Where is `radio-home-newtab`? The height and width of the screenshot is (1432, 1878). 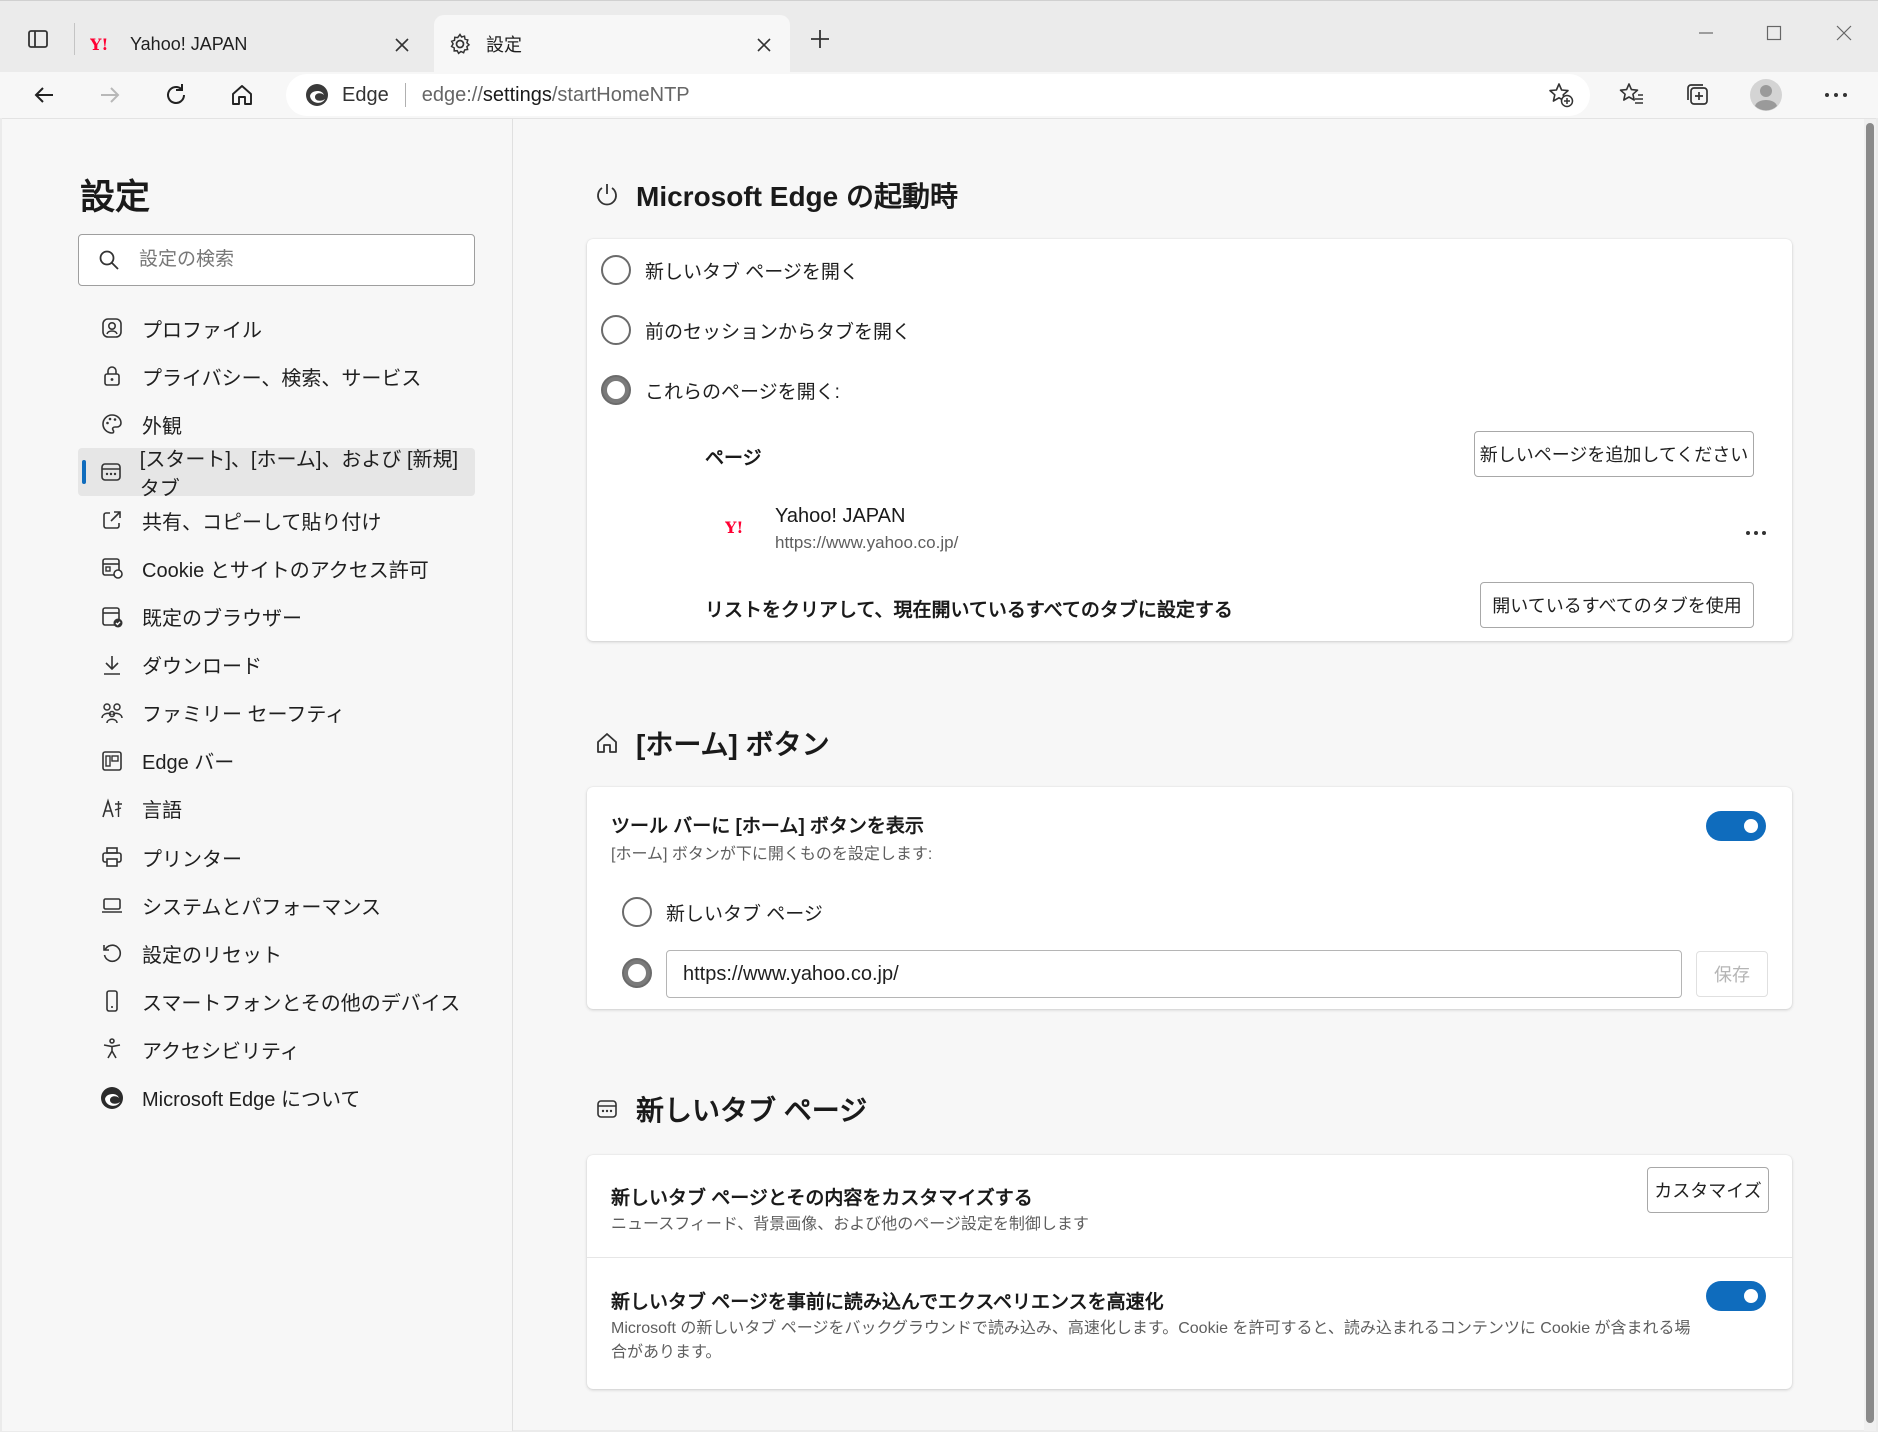
radio-home-newtab is located at coordinates (637, 912).